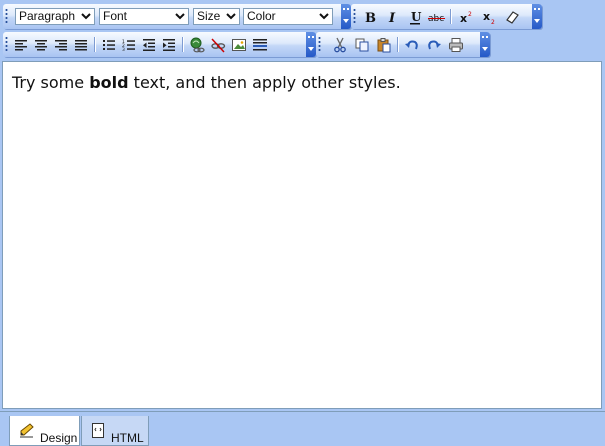 This screenshot has width=605, height=446. I want to click on outdent-button, so click(149, 44).